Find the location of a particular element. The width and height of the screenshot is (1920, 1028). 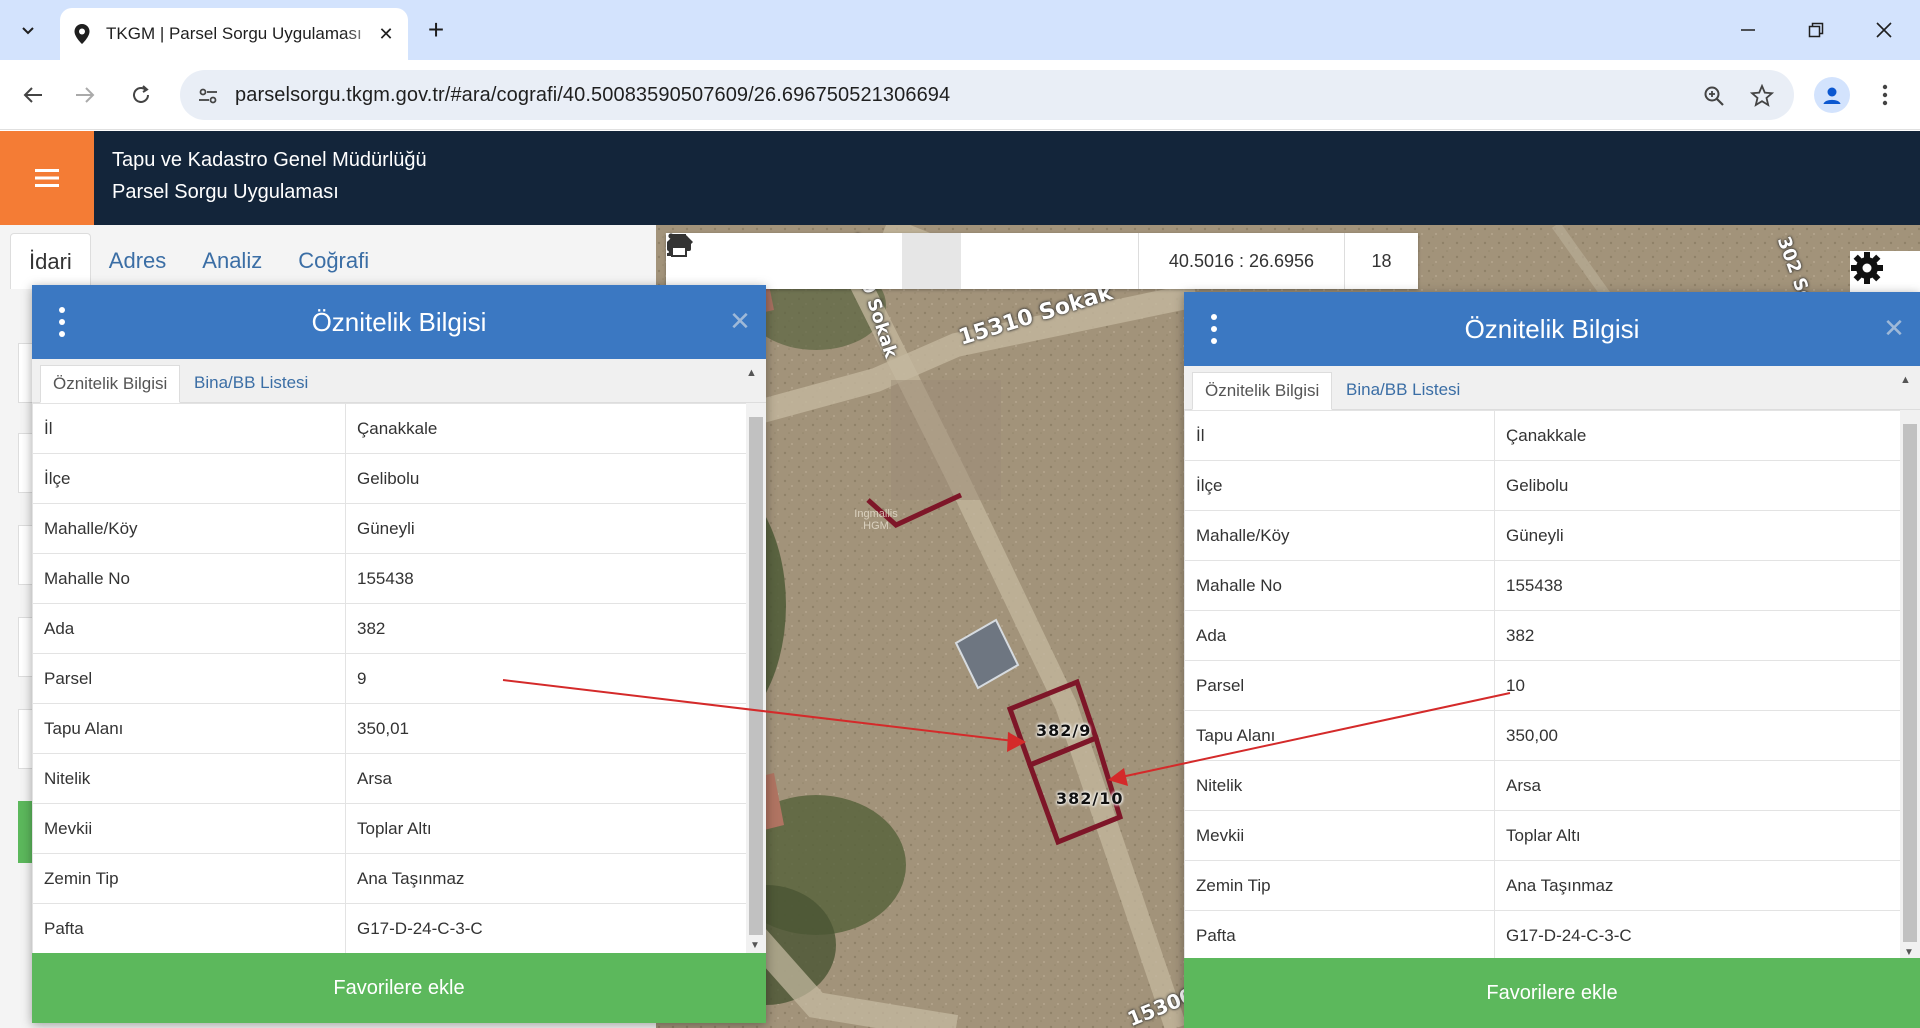

table-row: İlçe Gelibolu is located at coordinates (1542, 485).